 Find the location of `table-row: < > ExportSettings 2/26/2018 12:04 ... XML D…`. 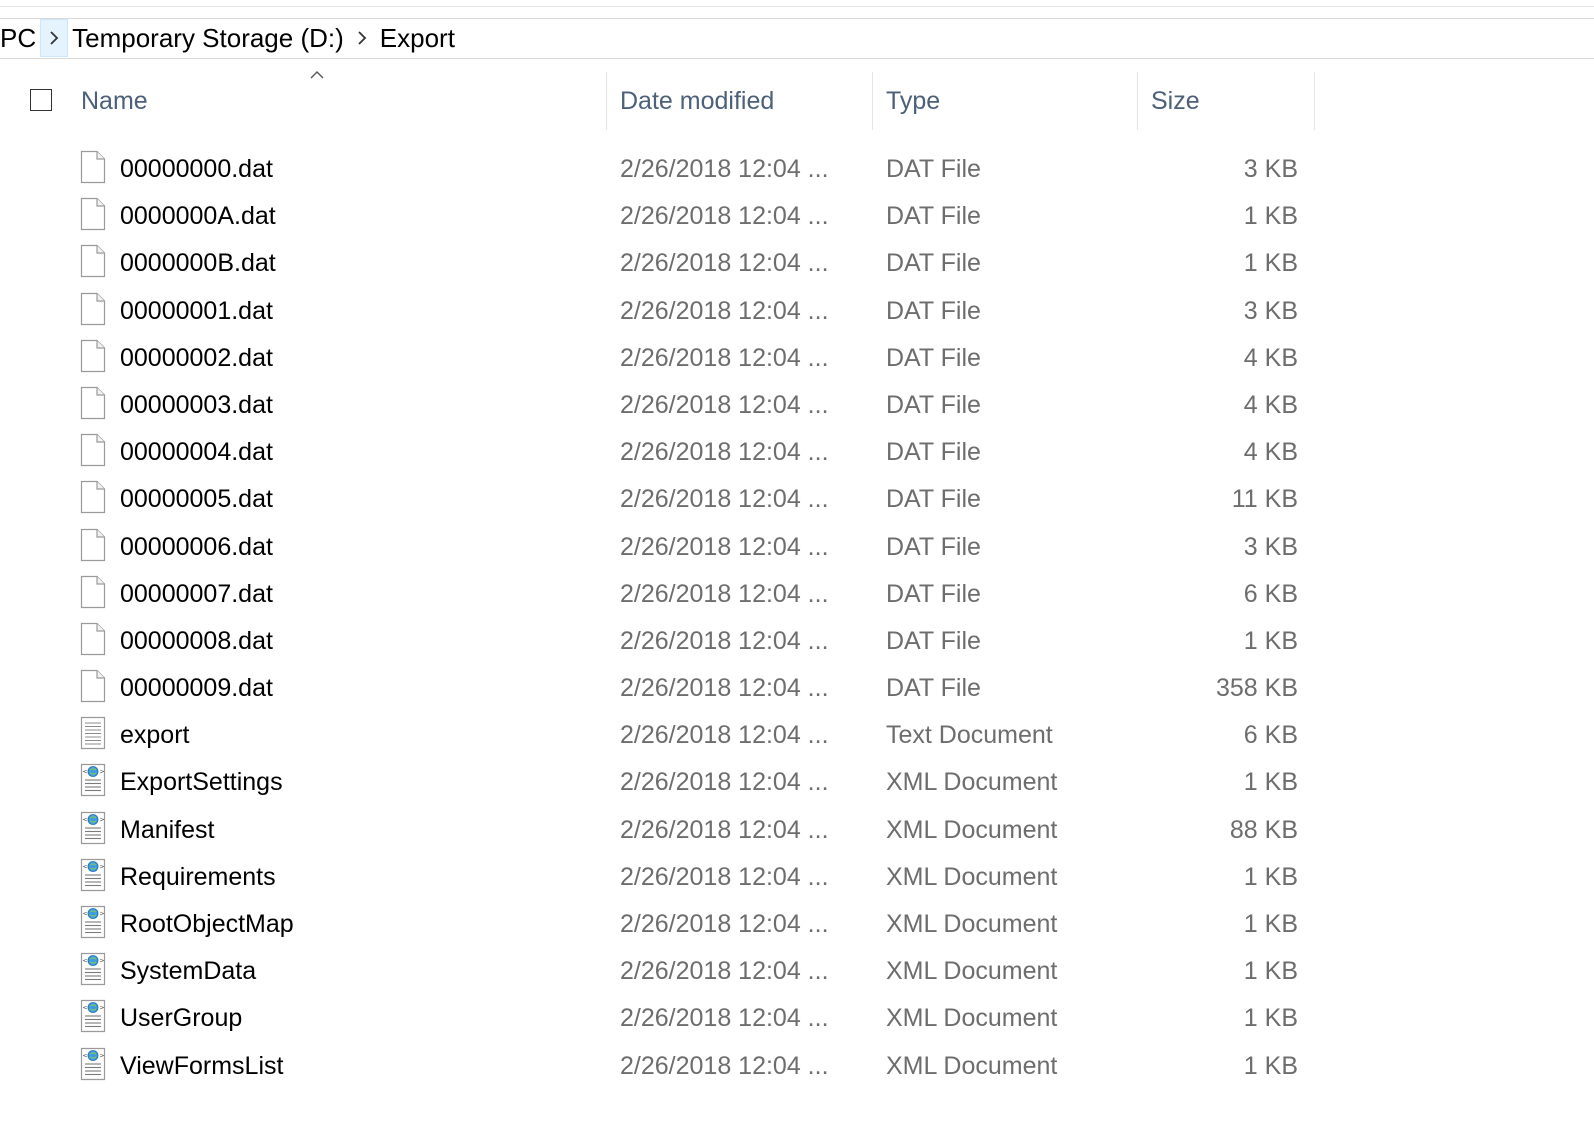

table-row: < > ExportSettings 2/26/2018 12:04 ... XML D… is located at coordinates (797, 782).